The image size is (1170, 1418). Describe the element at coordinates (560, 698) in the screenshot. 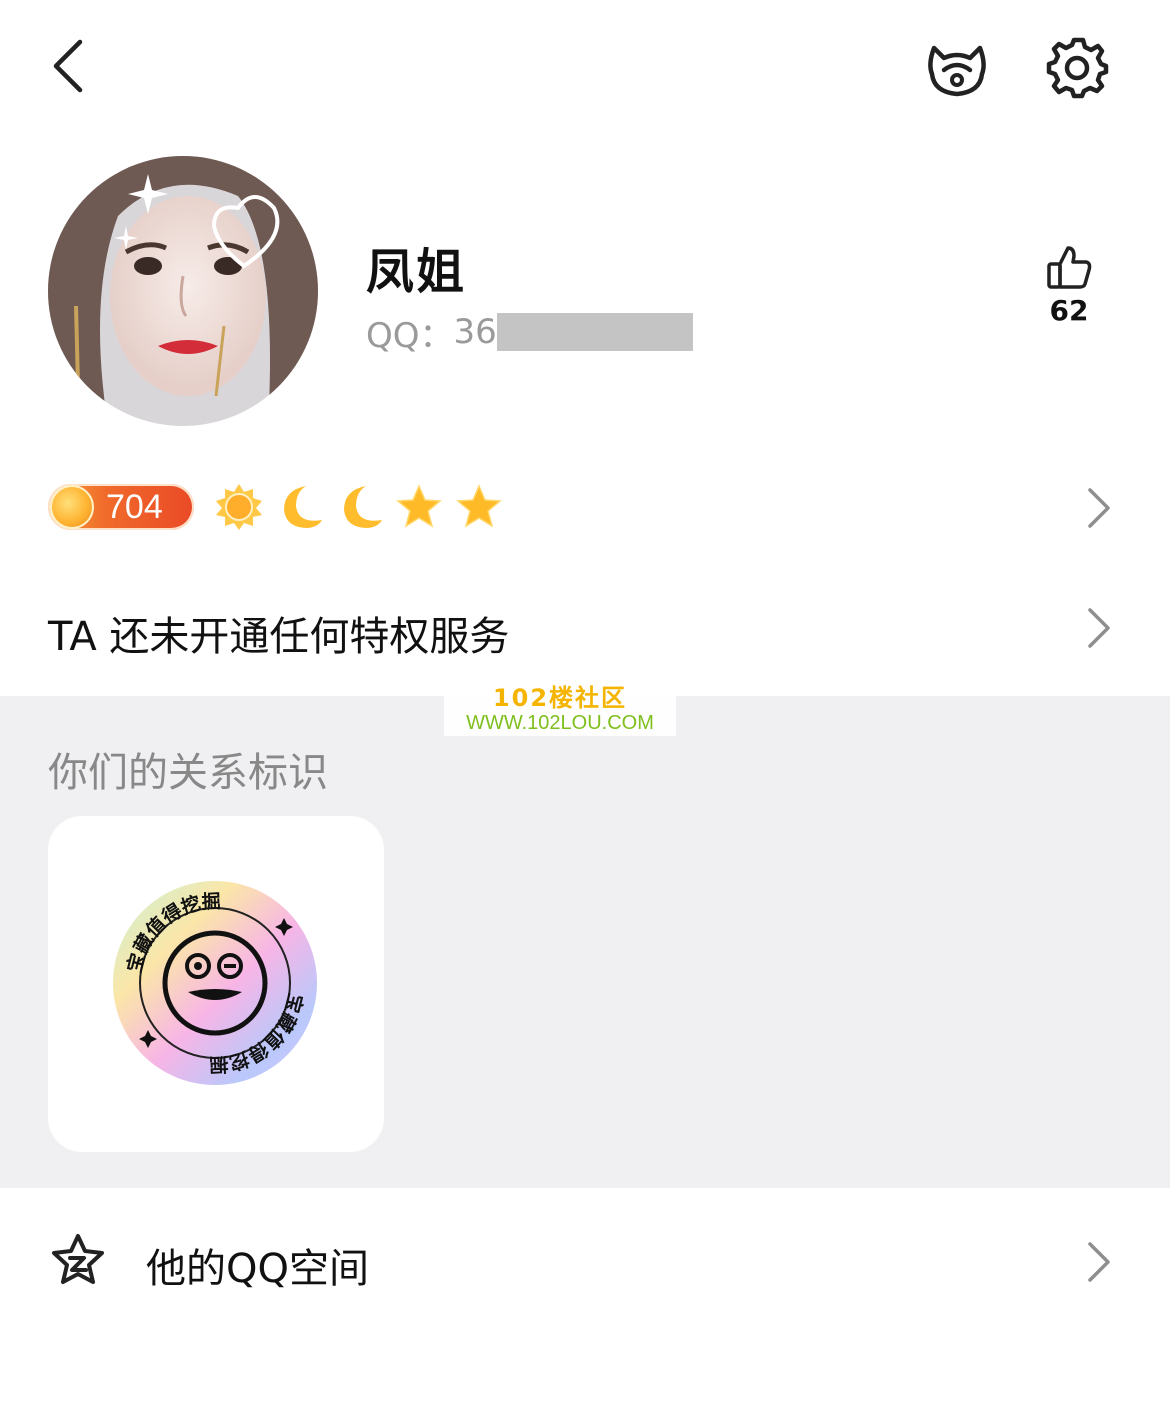

I see `watermark-line1: 102楼社区` at that location.